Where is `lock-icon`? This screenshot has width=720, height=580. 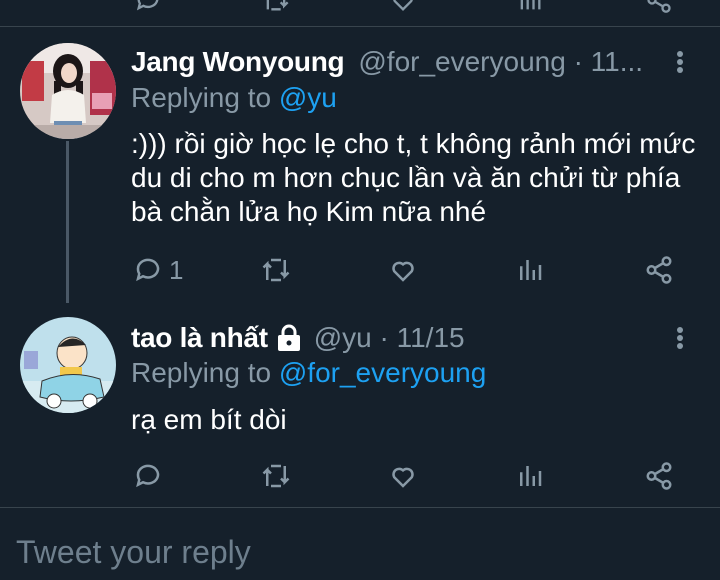 lock-icon is located at coordinates (288, 337).